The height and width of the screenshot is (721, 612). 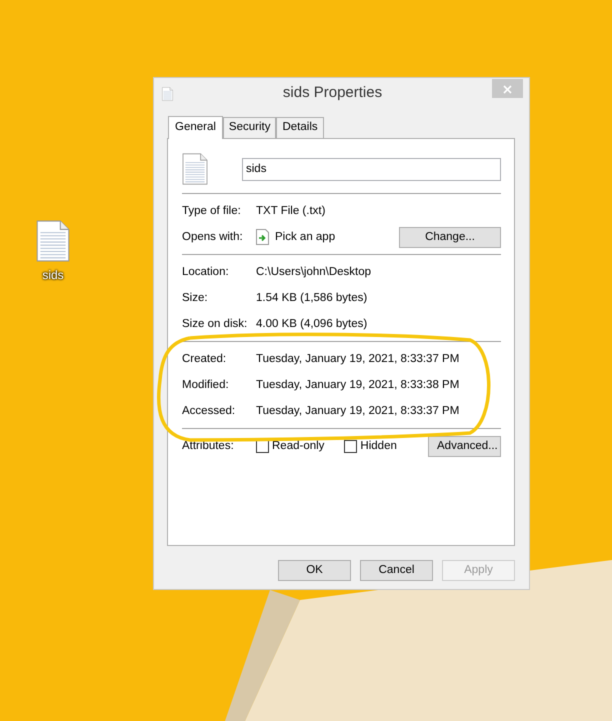 What do you see at coordinates (378, 446) in the screenshot?
I see `checkbox-label: Hidden` at bounding box center [378, 446].